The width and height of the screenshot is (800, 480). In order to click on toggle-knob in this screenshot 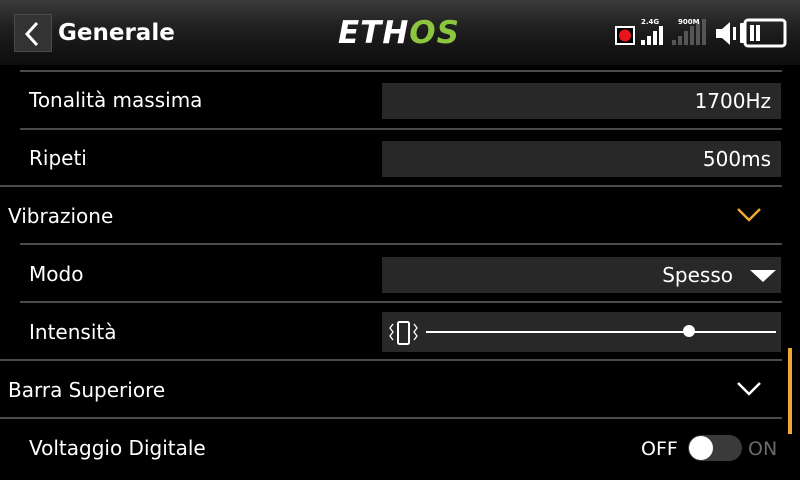, I will do `click(701, 448)`.